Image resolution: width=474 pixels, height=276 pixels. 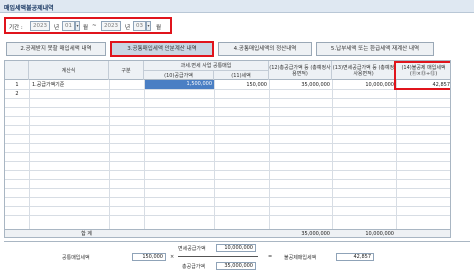 I want to click on highlight-nondeductible, so click(x=422, y=75).